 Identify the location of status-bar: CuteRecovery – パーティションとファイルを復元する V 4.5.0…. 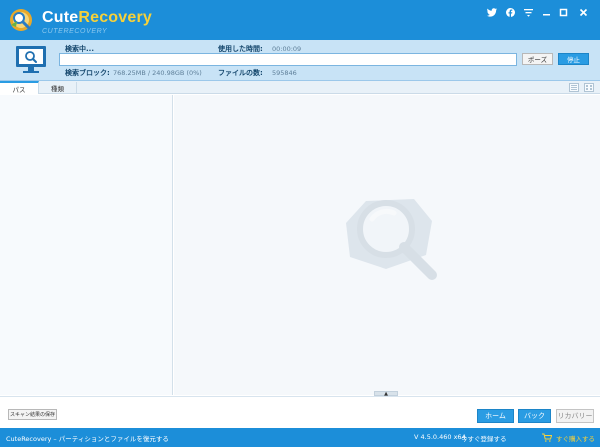
(300, 437).